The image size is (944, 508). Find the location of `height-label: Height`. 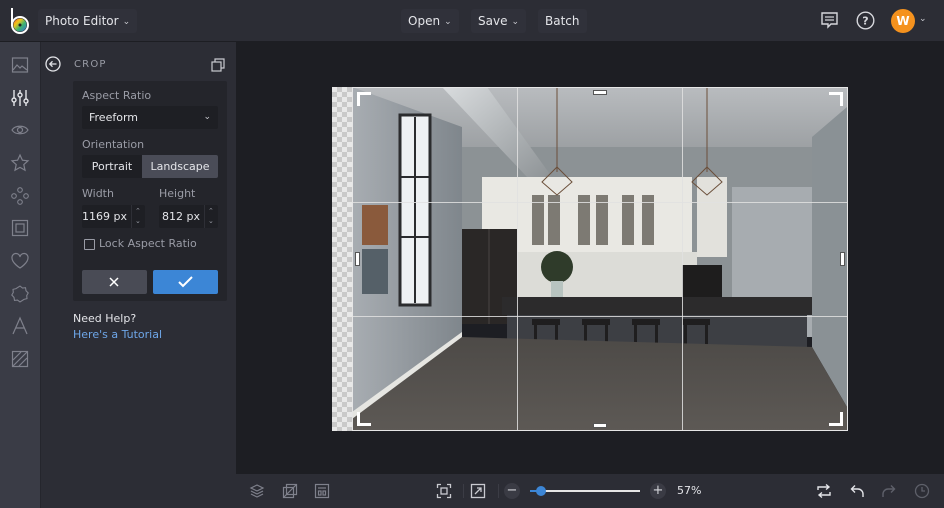

height-label: Height is located at coordinates (177, 193).